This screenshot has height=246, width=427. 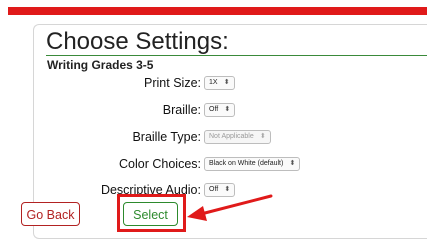 I want to click on color-choices-value: Black on White (default), so click(x=246, y=163).